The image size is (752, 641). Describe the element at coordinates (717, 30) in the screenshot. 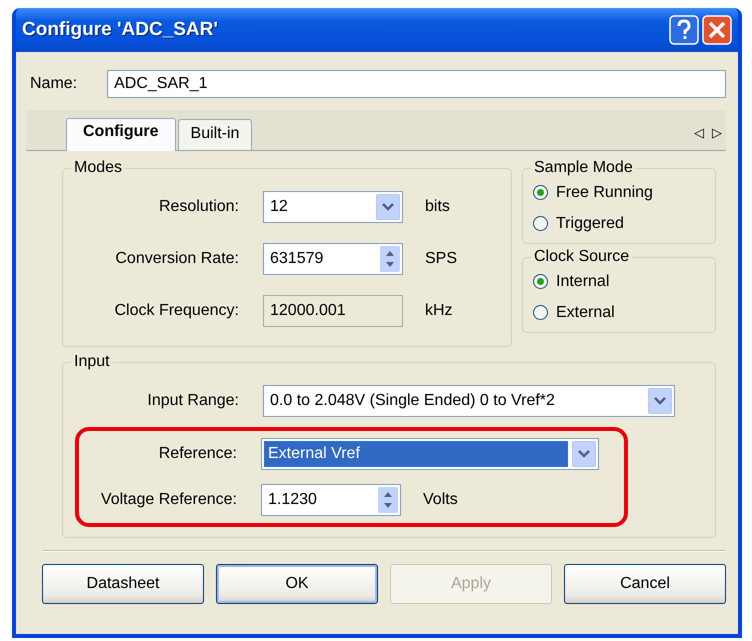

I see `close-icon` at that location.